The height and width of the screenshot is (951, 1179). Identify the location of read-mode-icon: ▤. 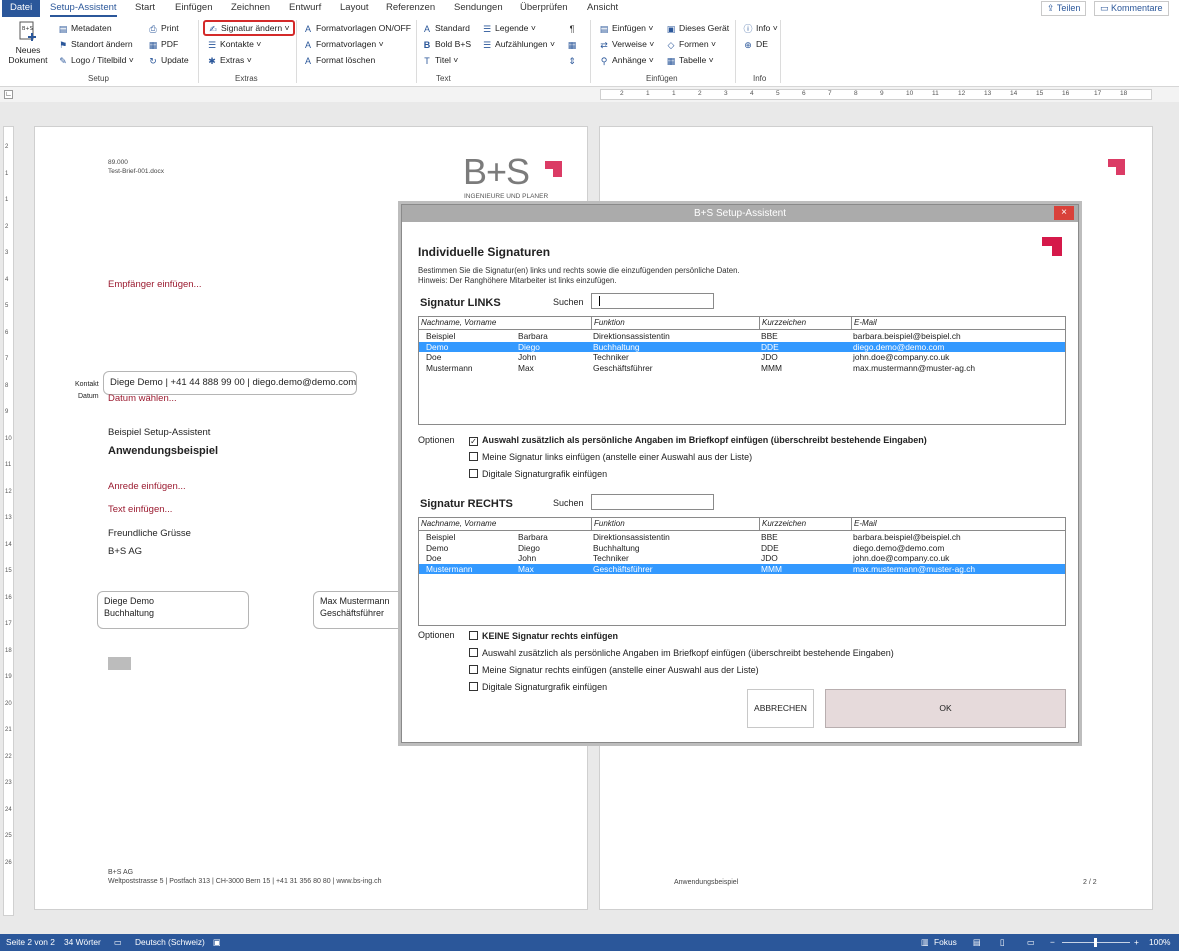
(977, 942).